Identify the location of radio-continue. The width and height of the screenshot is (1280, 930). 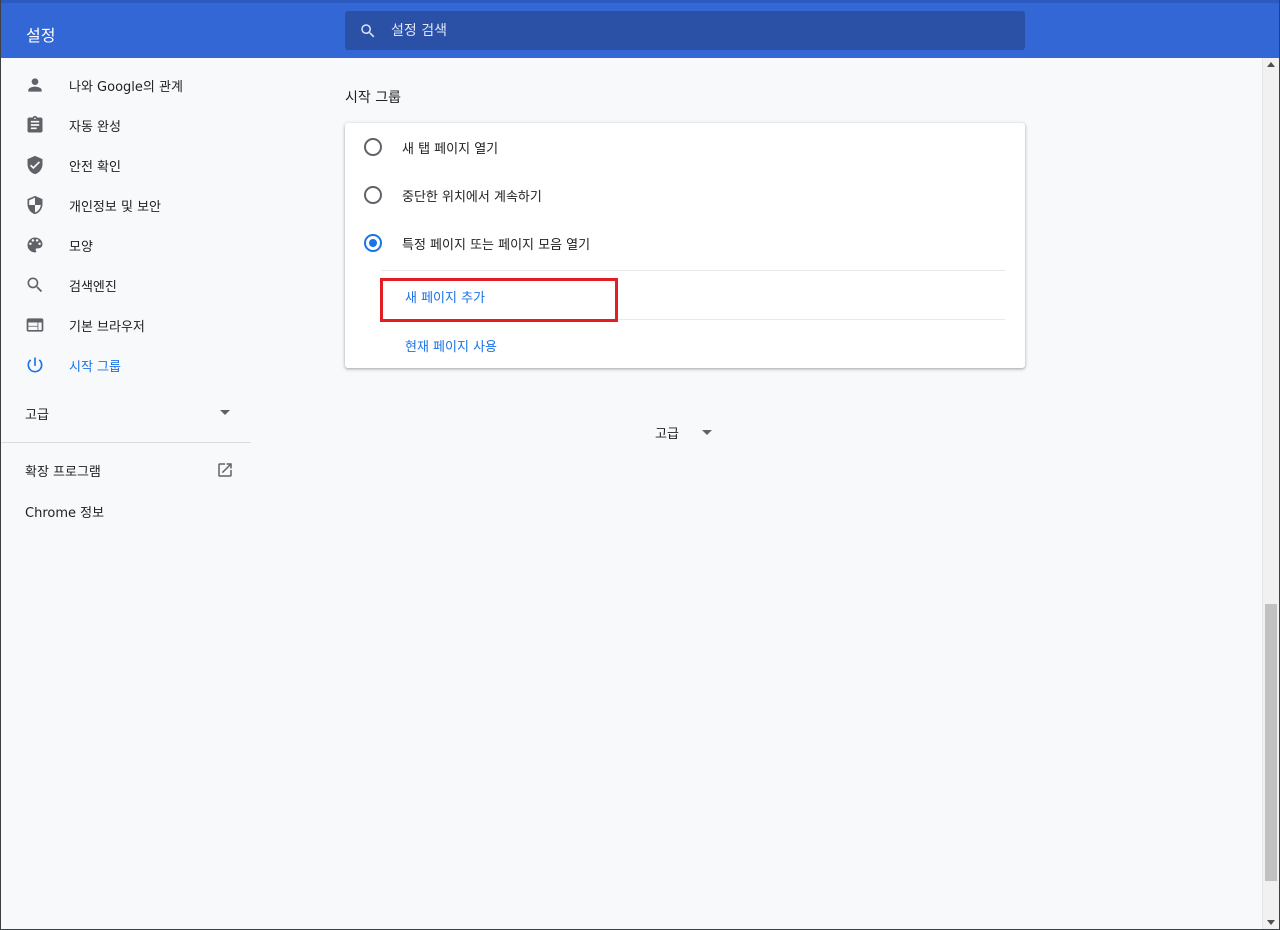
(373, 195).